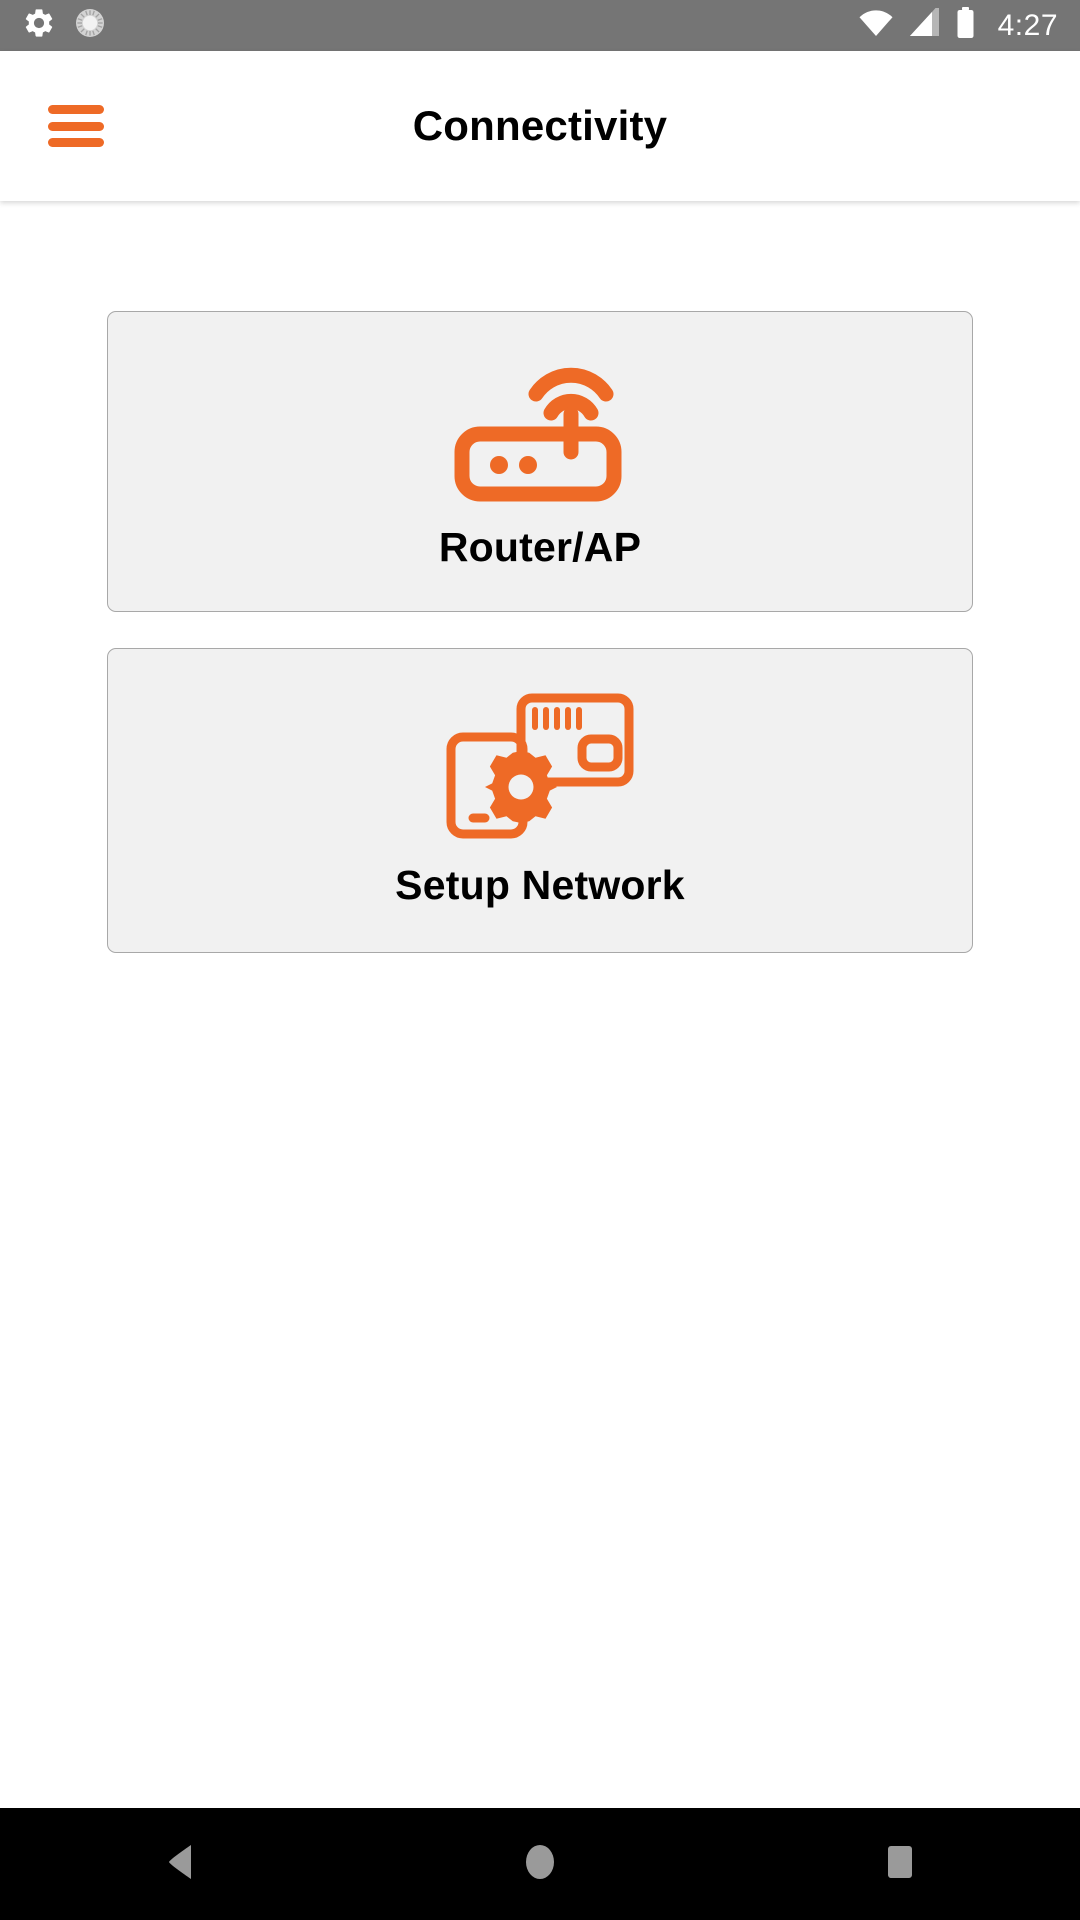 The width and height of the screenshot is (1080, 1920). Describe the element at coordinates (540, 25) in the screenshot. I see `status-bar: 4:27` at that location.